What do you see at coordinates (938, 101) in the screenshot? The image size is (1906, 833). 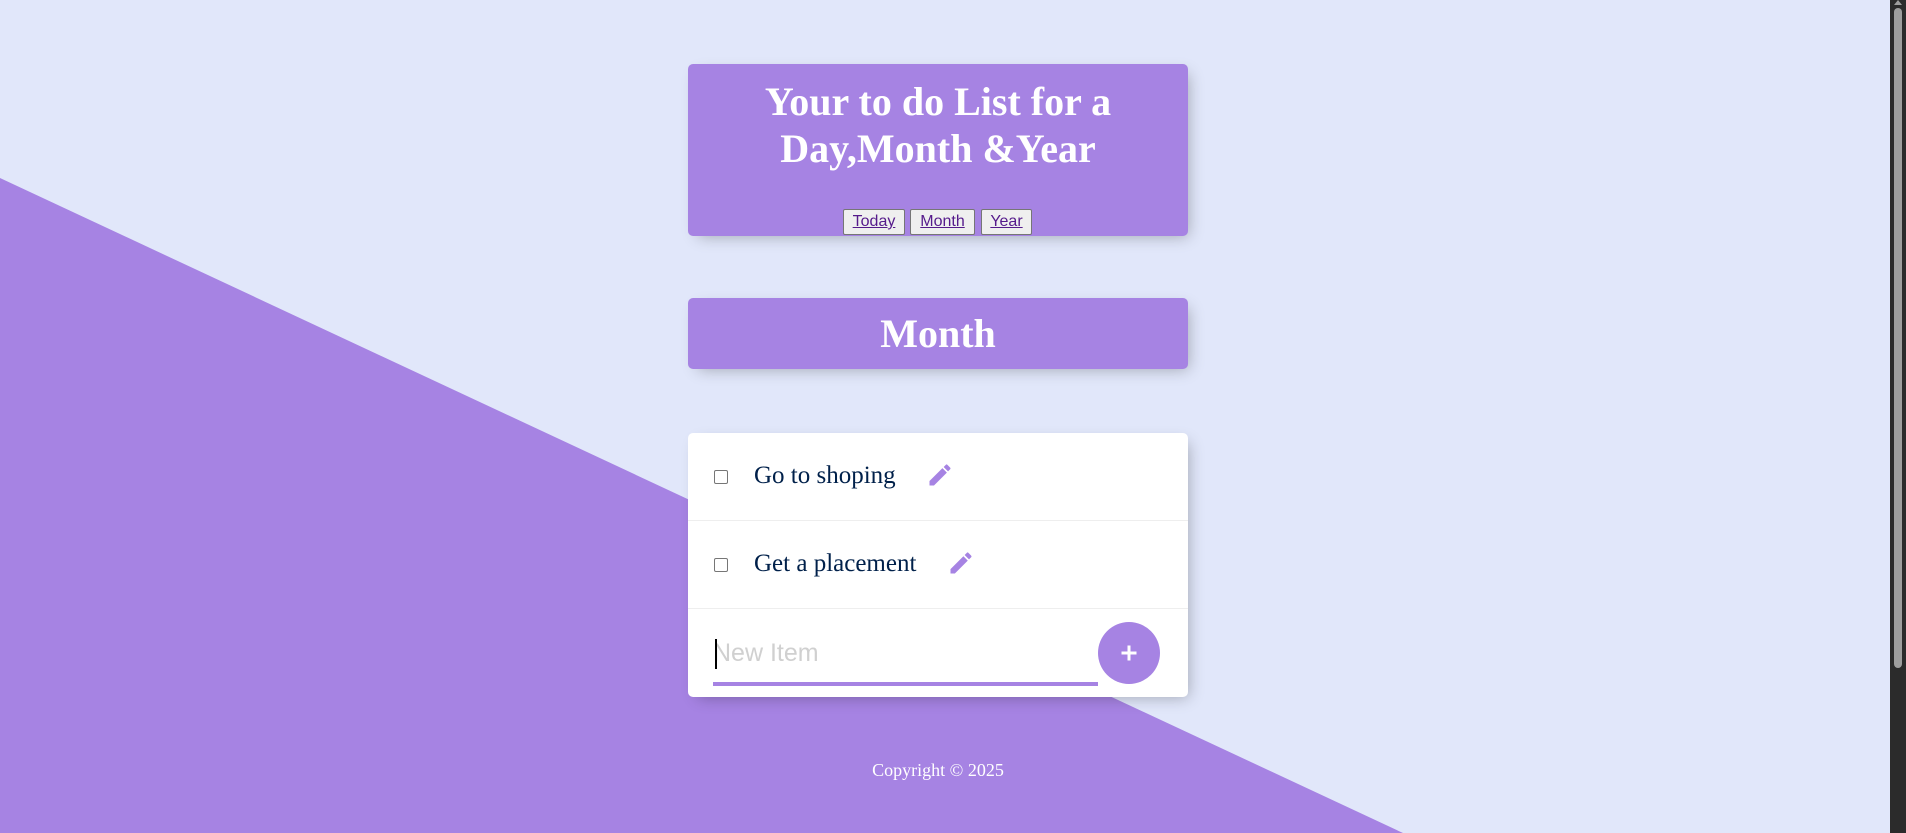 I see `page-title-line-1: Your to do List for a` at bounding box center [938, 101].